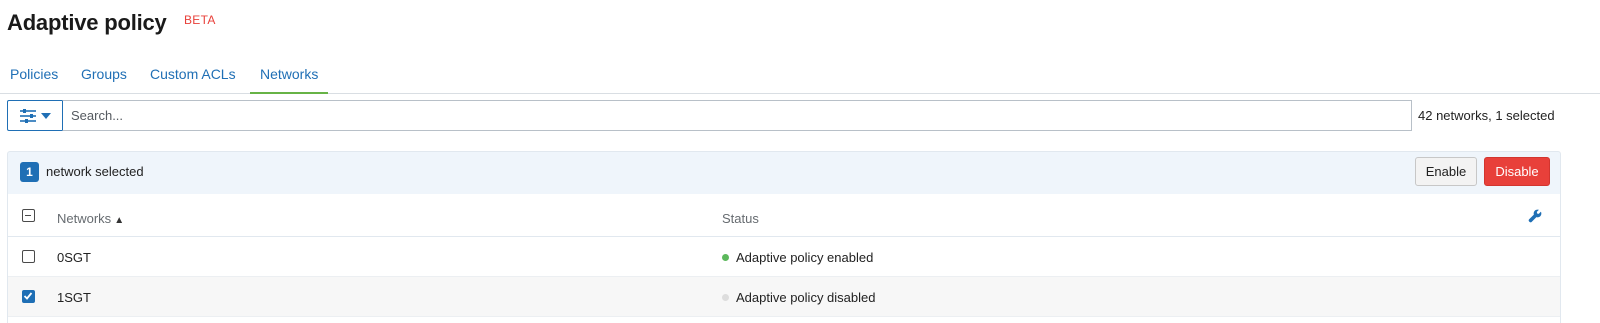 The width and height of the screenshot is (1600, 323). Describe the element at coordinates (28, 215) in the screenshot. I see `select-all-checkbox` at that location.